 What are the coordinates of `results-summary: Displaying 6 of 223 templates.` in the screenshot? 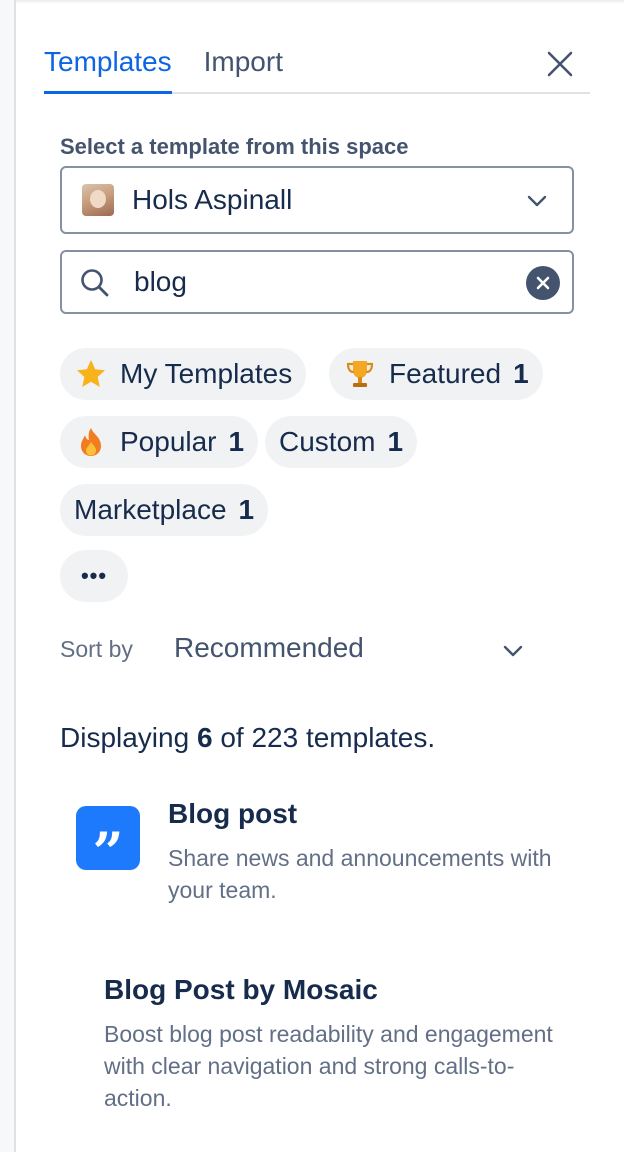 It's located at (247, 738).